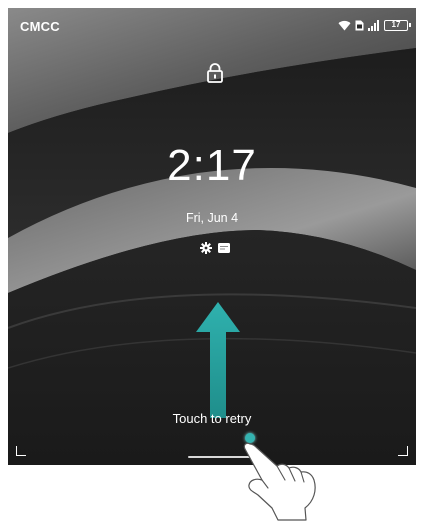  I want to click on clock-date: Fri, Jun 4, so click(212, 218).